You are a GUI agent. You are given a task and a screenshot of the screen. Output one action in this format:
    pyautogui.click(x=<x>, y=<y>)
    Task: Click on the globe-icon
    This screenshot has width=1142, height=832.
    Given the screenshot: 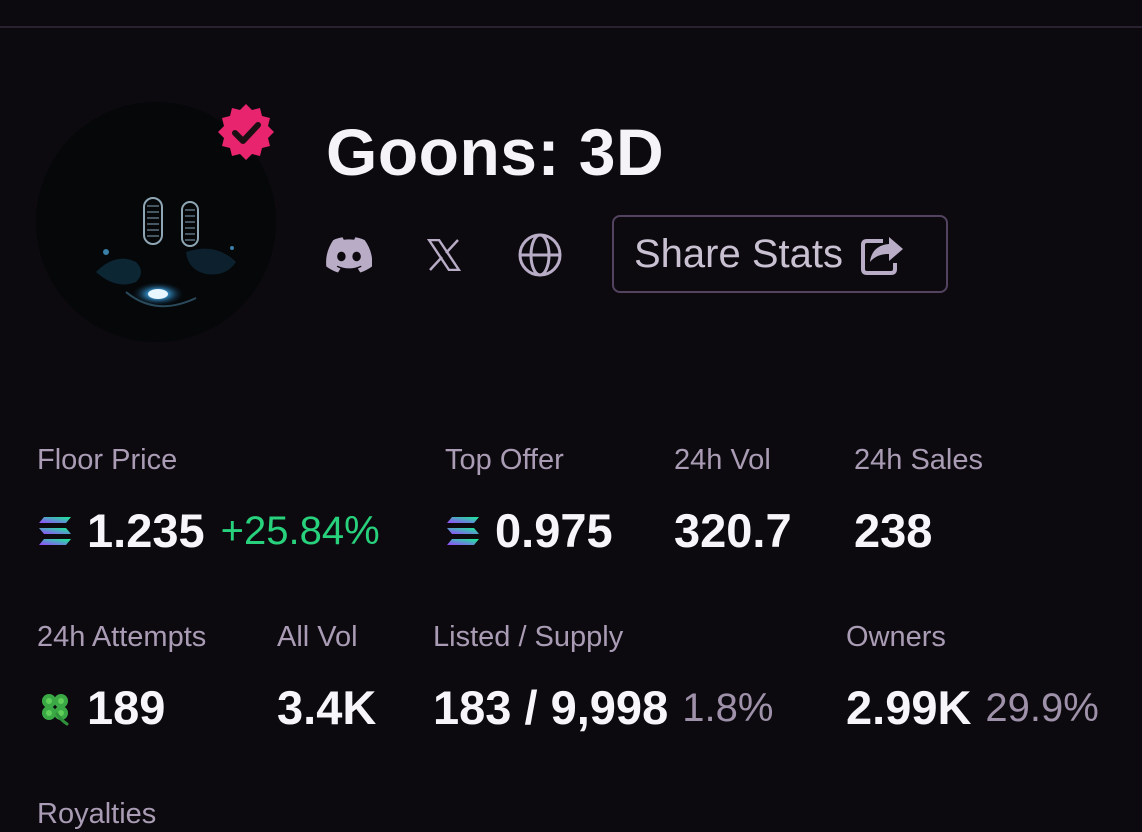 What is the action you would take?
    pyautogui.click(x=540, y=255)
    